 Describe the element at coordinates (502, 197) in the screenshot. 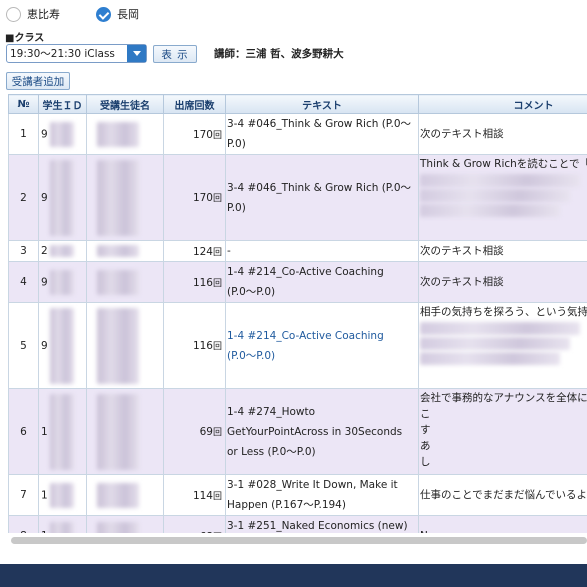

I see `comment-cell: Think & Grow Richを読むことで「` at that location.